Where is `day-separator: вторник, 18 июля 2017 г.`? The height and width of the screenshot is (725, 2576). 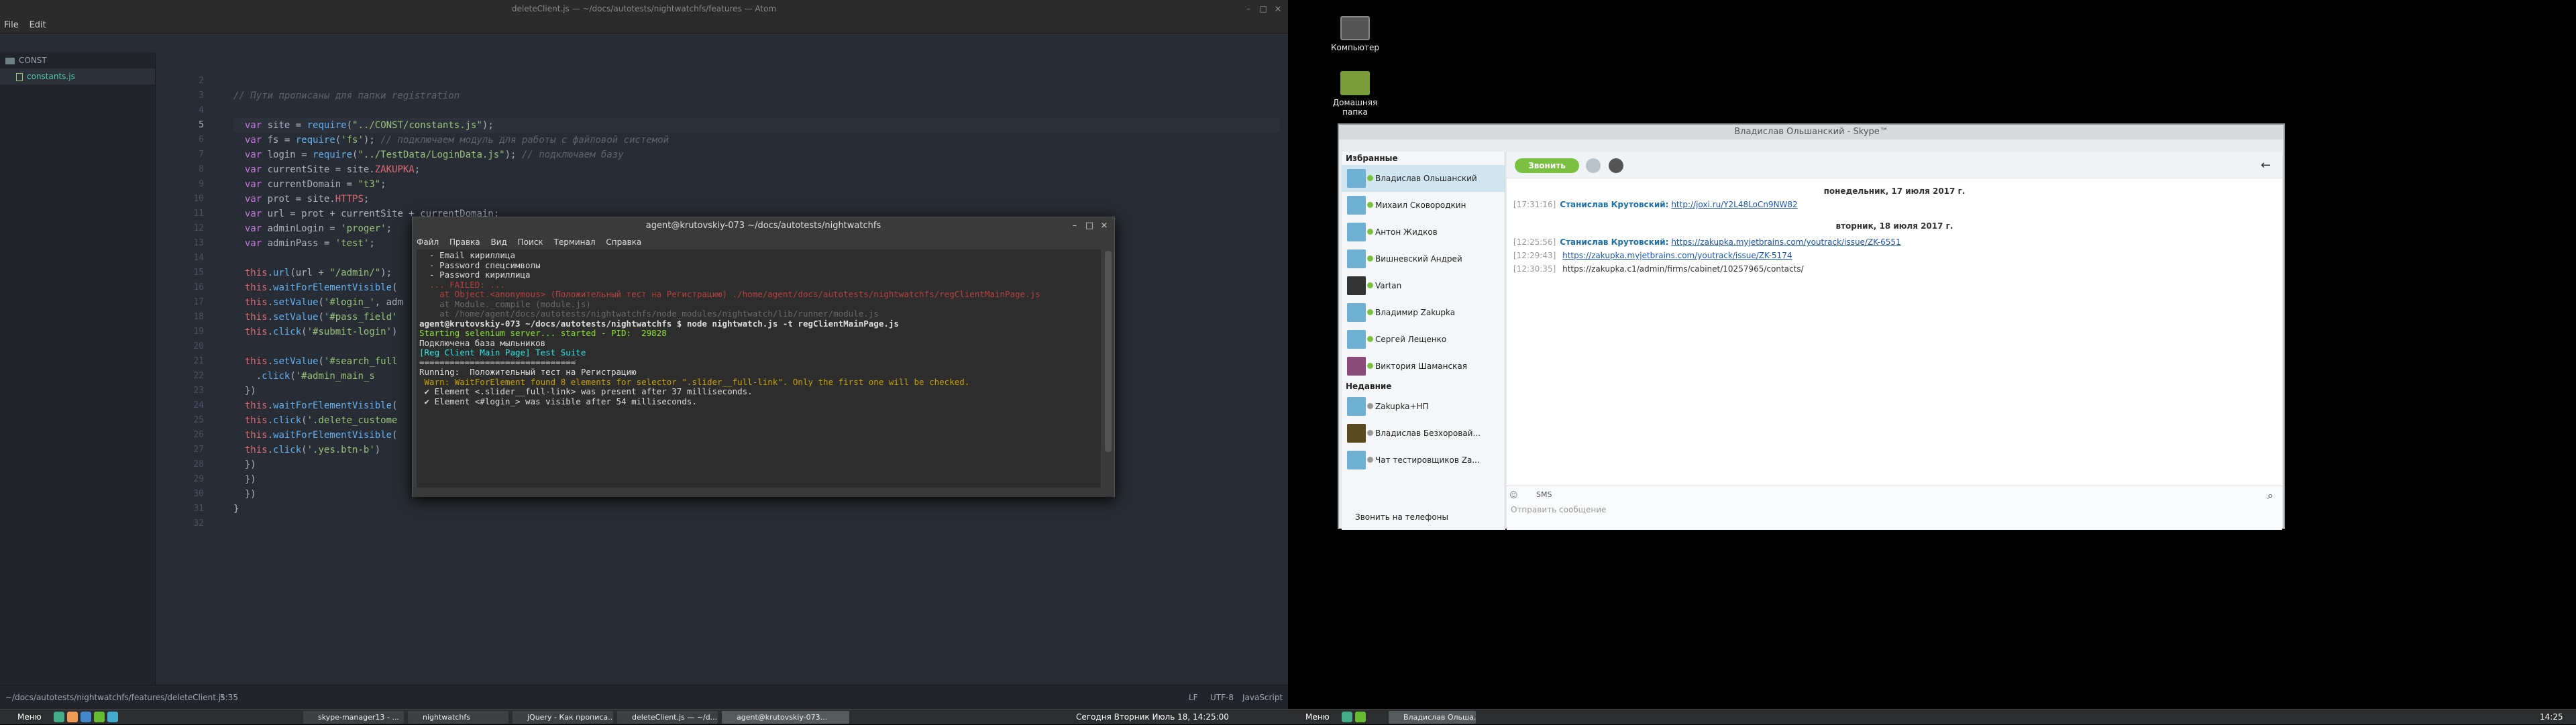
day-separator: вторник, 18 июля 2017 г. is located at coordinates (1894, 226).